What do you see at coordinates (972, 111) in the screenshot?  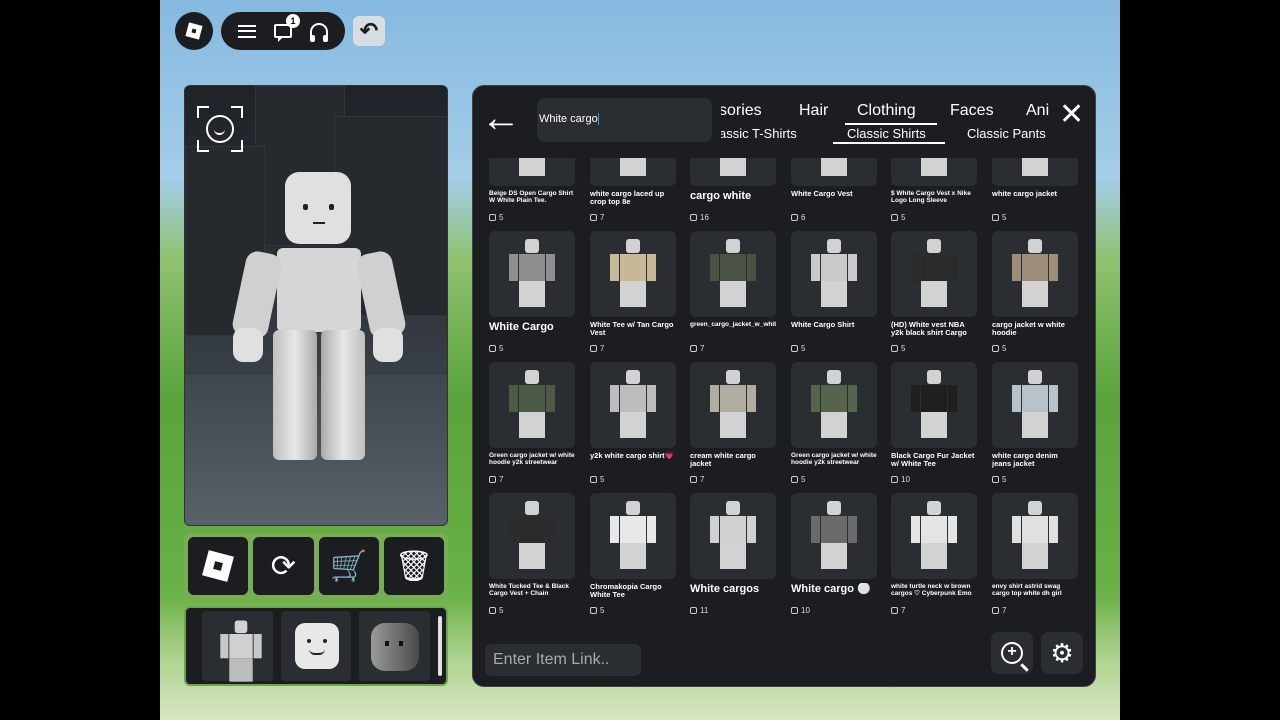 I see `tab-faces: Faces` at bounding box center [972, 111].